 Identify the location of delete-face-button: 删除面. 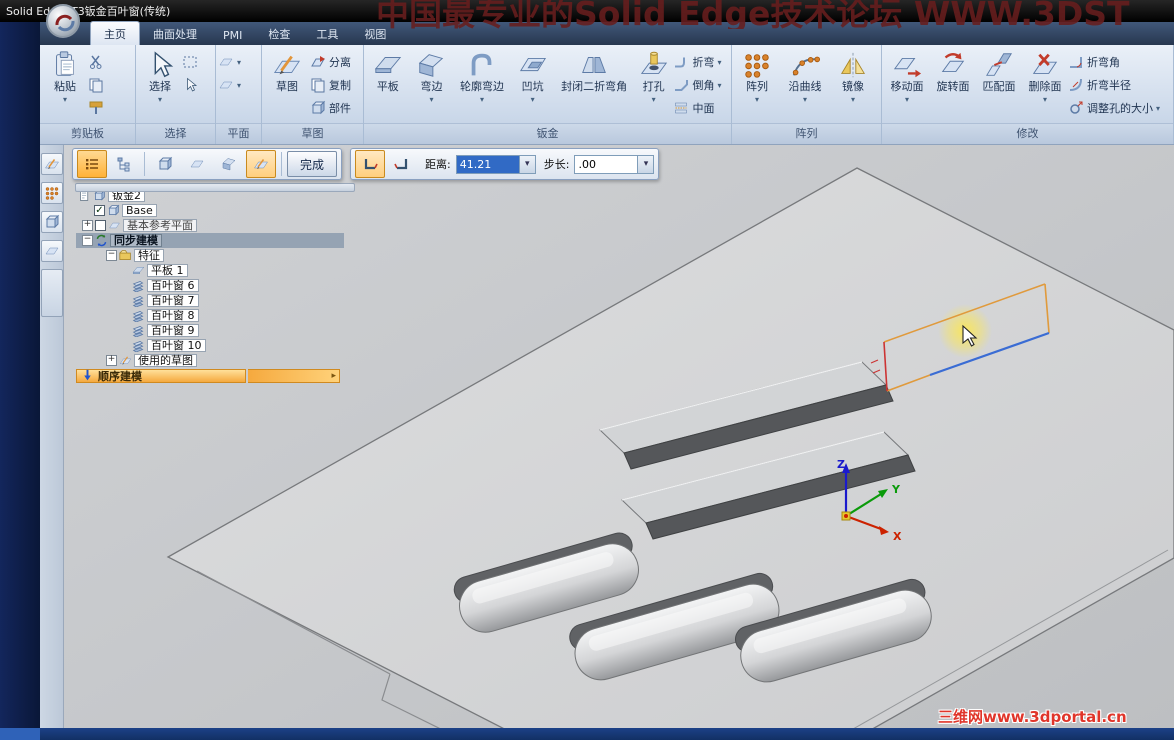
(1045, 84).